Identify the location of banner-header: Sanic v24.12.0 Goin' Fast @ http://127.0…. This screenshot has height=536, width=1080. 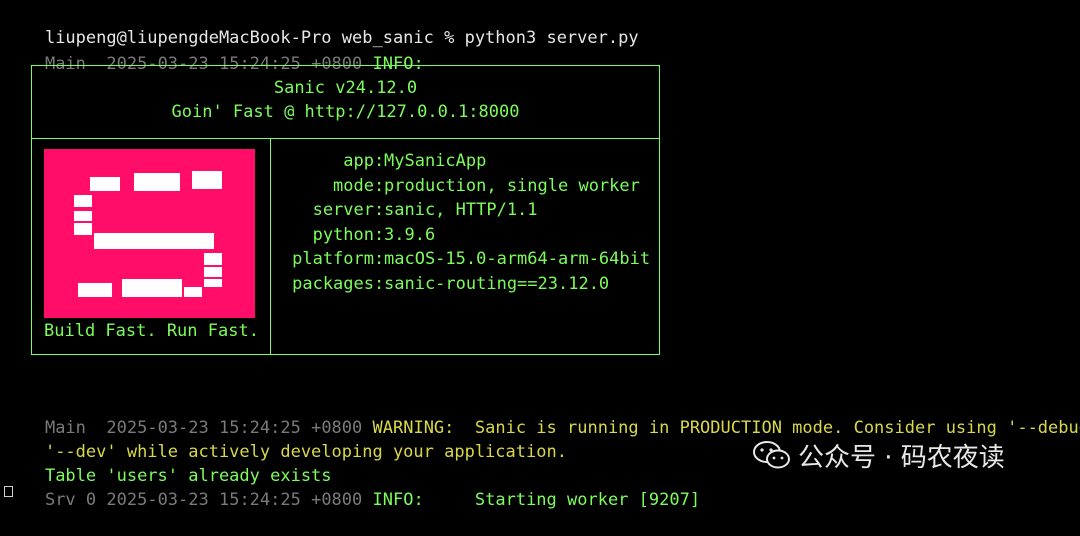
(345, 102).